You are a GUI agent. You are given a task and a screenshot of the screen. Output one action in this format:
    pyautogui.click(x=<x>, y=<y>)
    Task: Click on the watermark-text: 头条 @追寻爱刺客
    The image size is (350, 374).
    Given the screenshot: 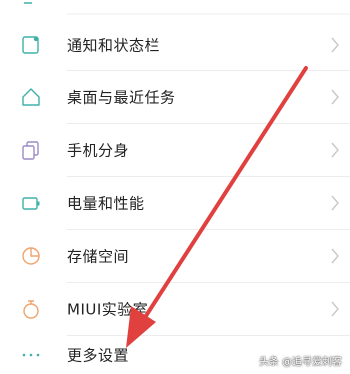 What is the action you would take?
    pyautogui.click(x=300, y=362)
    